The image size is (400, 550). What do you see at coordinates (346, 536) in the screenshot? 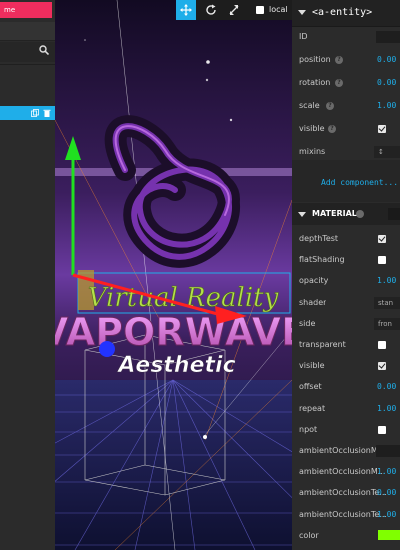
I see `property-row-color: color` at bounding box center [346, 536].